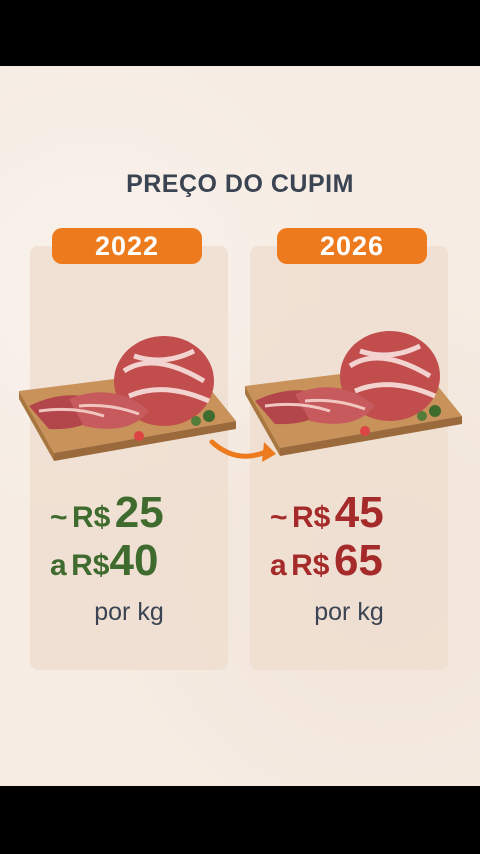 The image size is (480, 854). Describe the element at coordinates (127, 246) in the screenshot. I see `year-badge-2022: 2022` at that location.